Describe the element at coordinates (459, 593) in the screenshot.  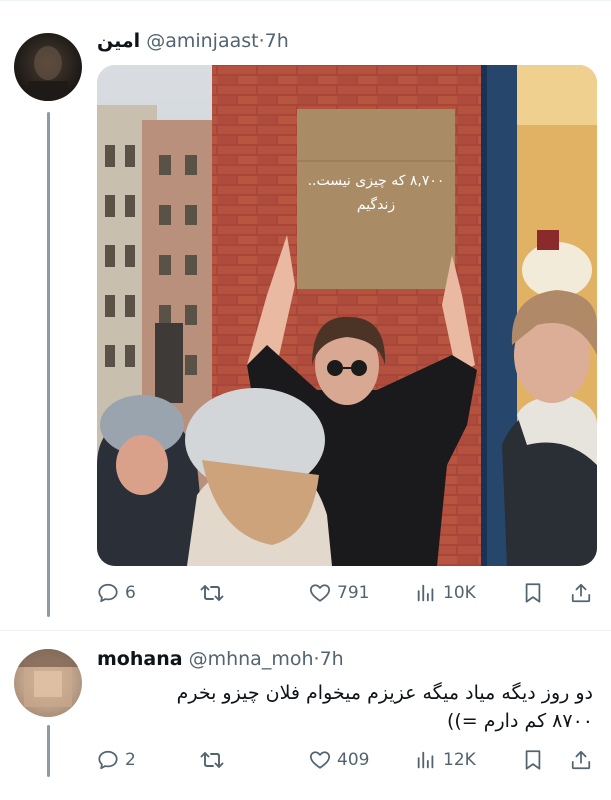
I see `views-count: 10K` at that location.